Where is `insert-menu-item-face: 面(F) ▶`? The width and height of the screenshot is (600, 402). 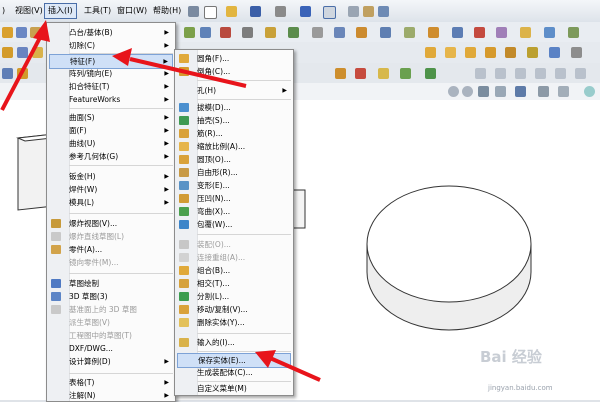 insert-menu-item-face: 面(F) ▶ is located at coordinates (111, 130).